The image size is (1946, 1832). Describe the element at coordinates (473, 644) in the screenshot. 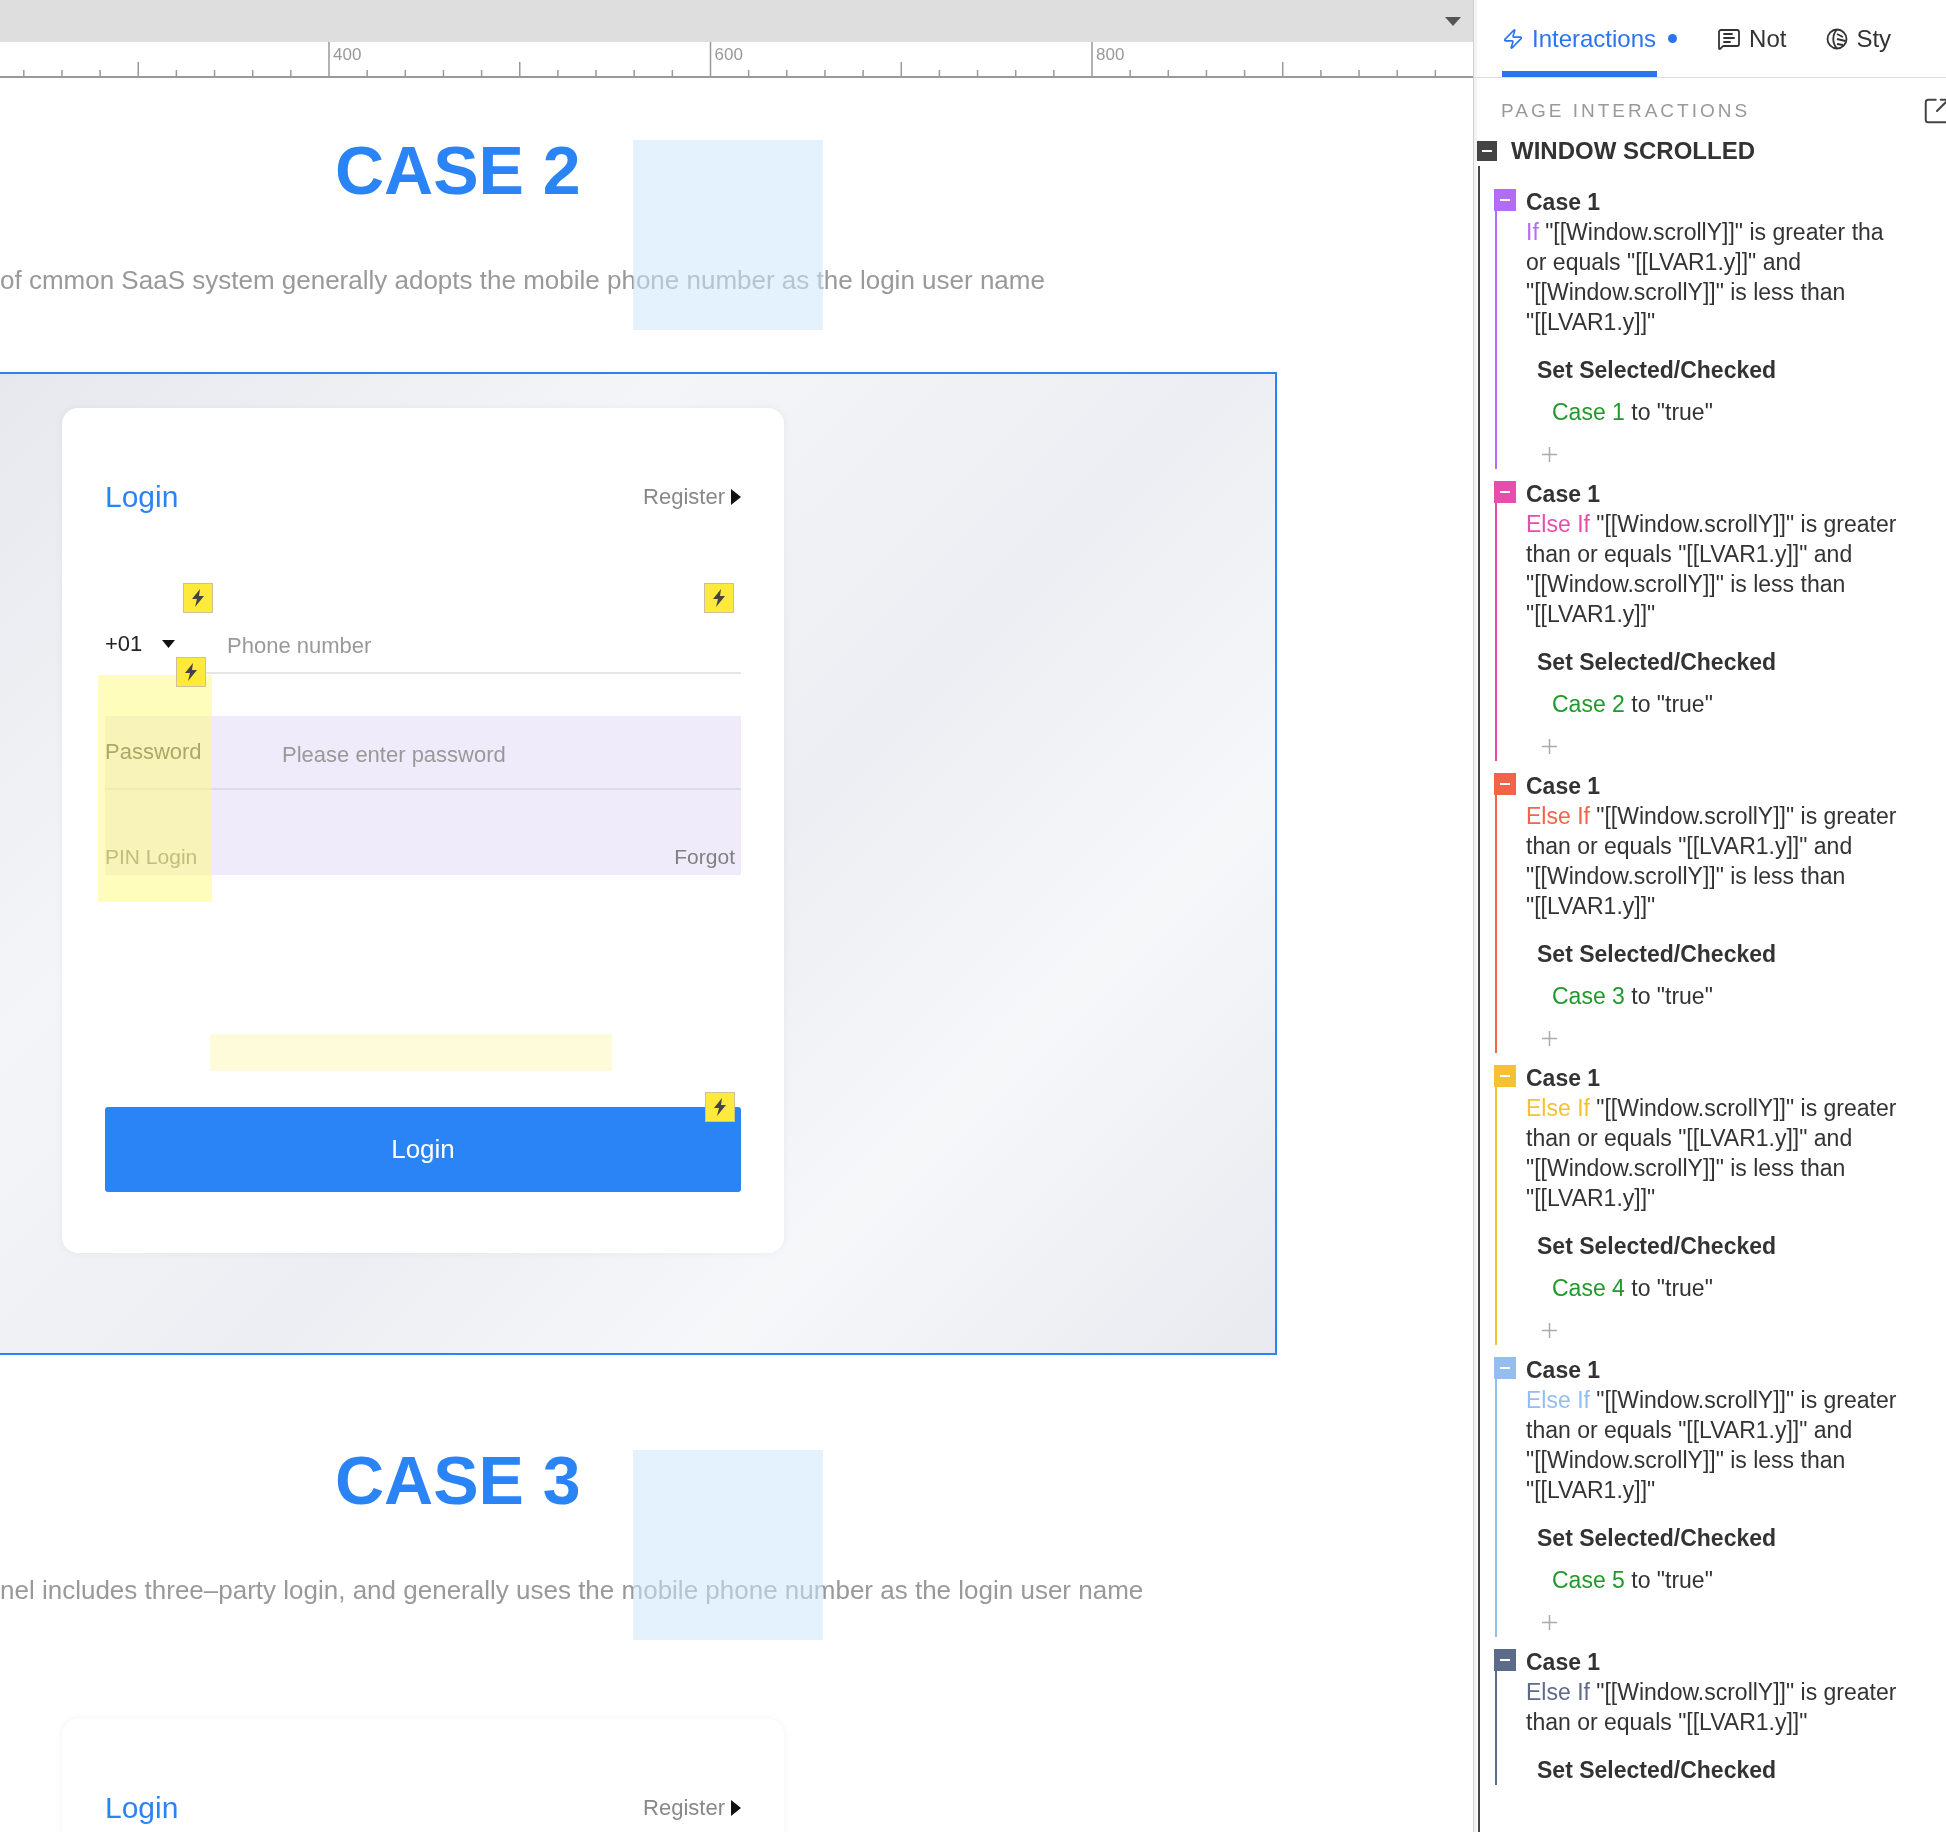

I see `phone-number-field: Phone number` at that location.